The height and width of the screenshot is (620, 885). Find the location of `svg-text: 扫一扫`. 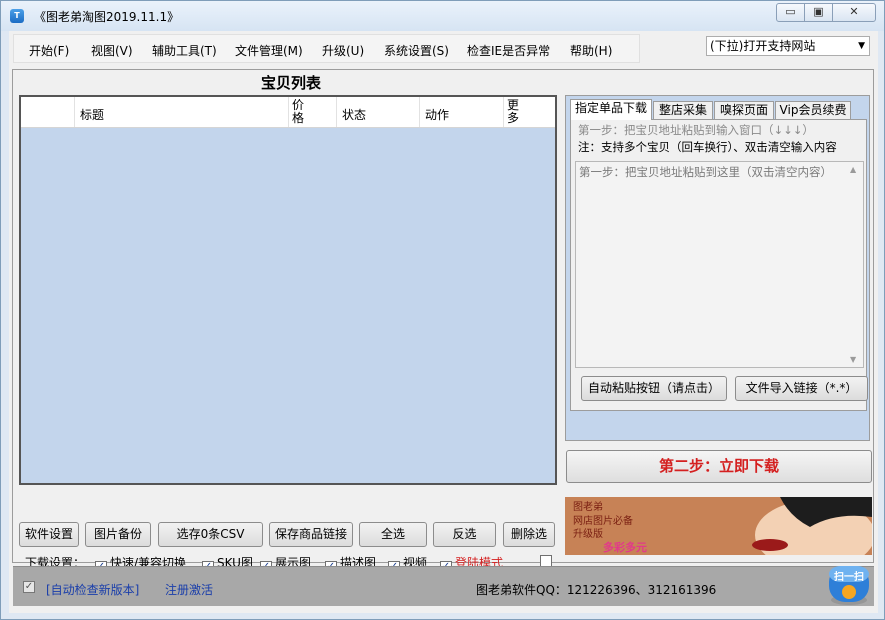

svg-text: 扫一扫 is located at coordinates (849, 576).